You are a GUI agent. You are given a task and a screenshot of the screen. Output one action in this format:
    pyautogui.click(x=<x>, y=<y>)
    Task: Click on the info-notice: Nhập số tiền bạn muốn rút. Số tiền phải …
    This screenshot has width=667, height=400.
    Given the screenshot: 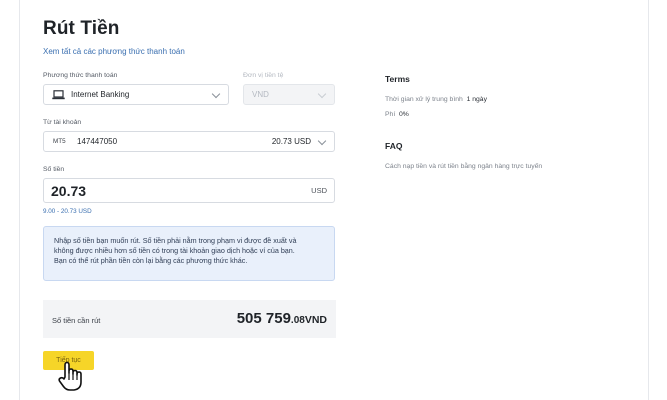 What is the action you would take?
    pyautogui.click(x=189, y=253)
    